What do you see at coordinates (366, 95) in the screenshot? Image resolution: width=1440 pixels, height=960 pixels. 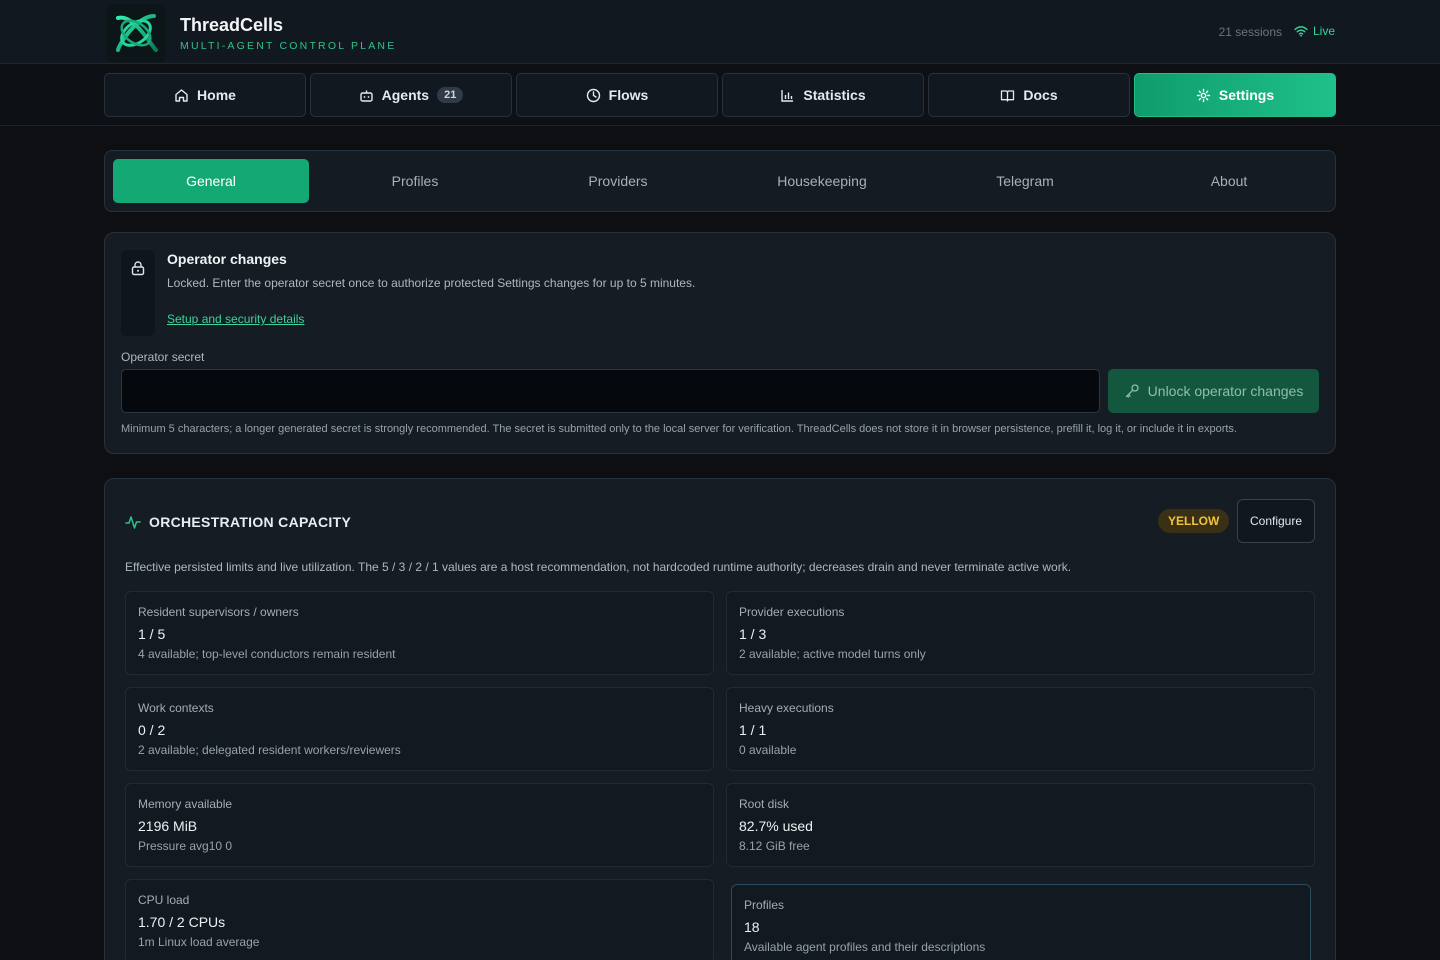 I see `robot-icon` at bounding box center [366, 95].